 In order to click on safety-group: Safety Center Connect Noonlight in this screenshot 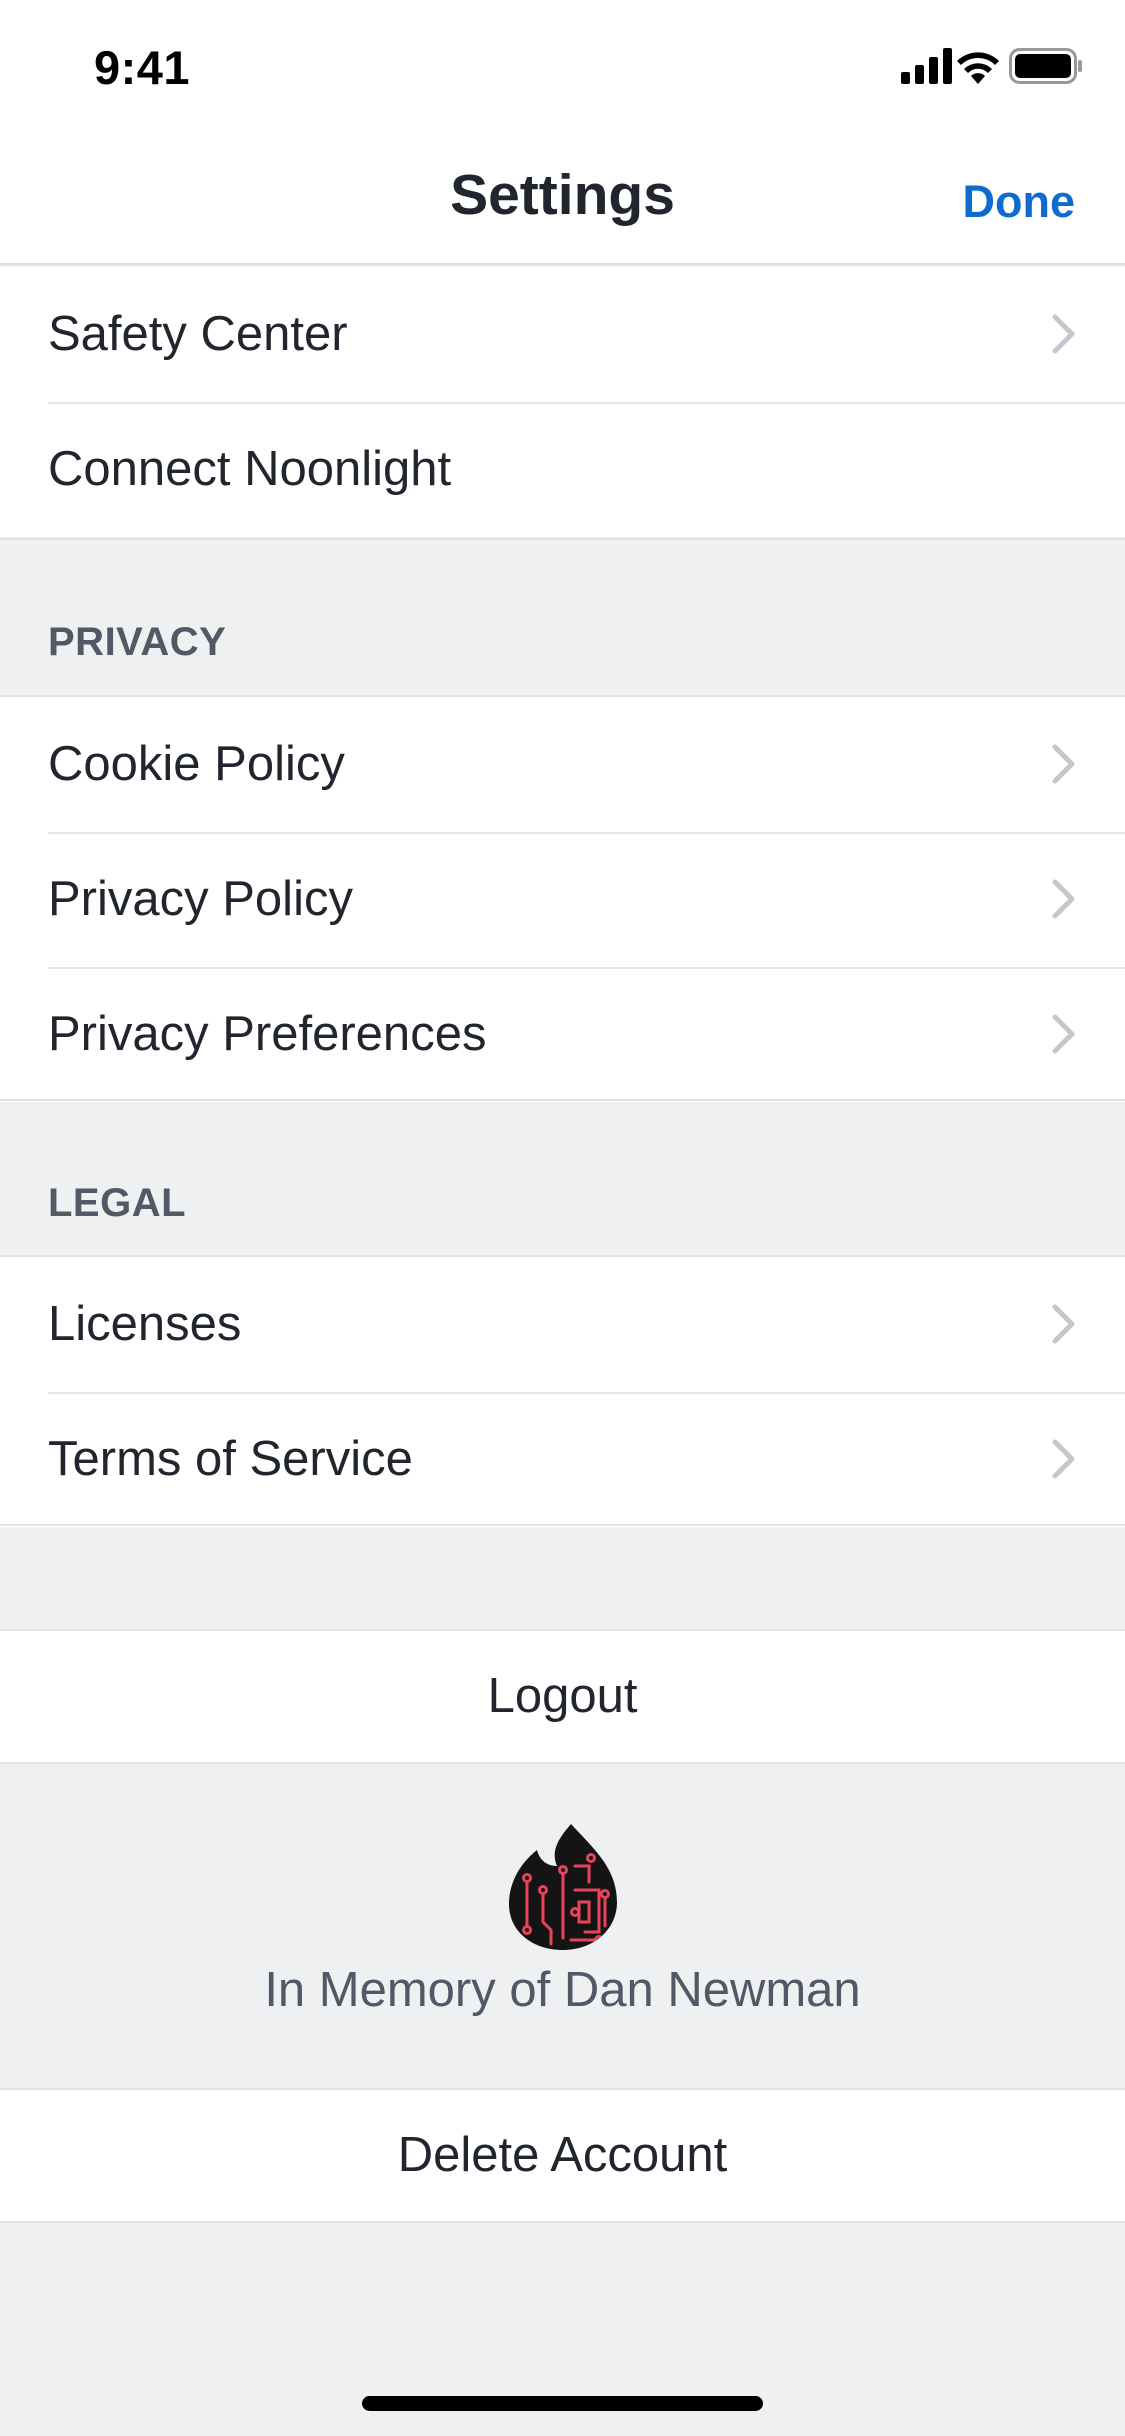, I will do `click(562, 402)`.